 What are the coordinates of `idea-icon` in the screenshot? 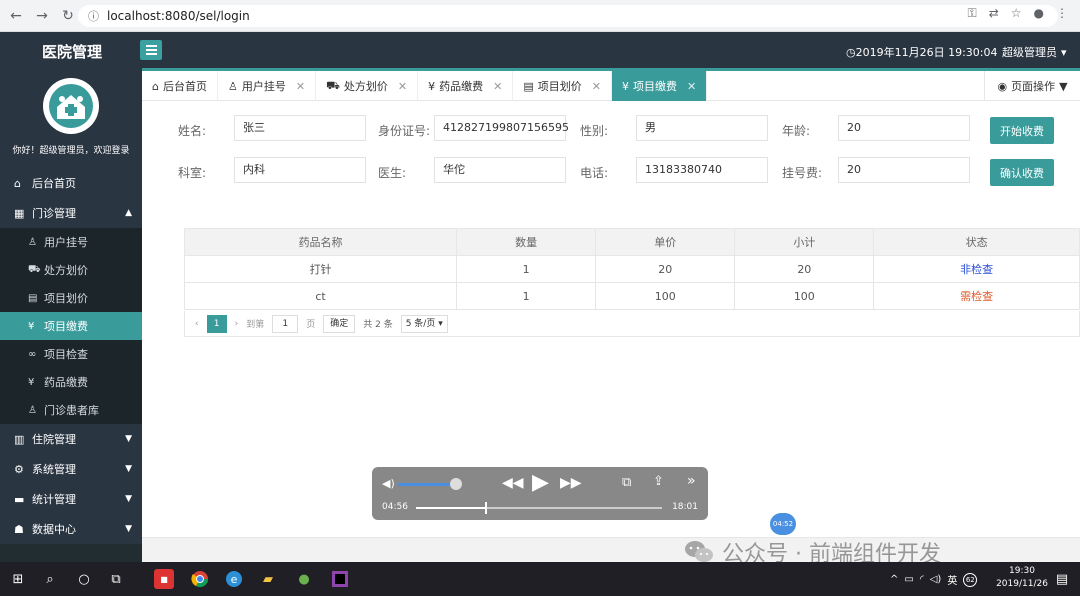 It's located at (340, 579).